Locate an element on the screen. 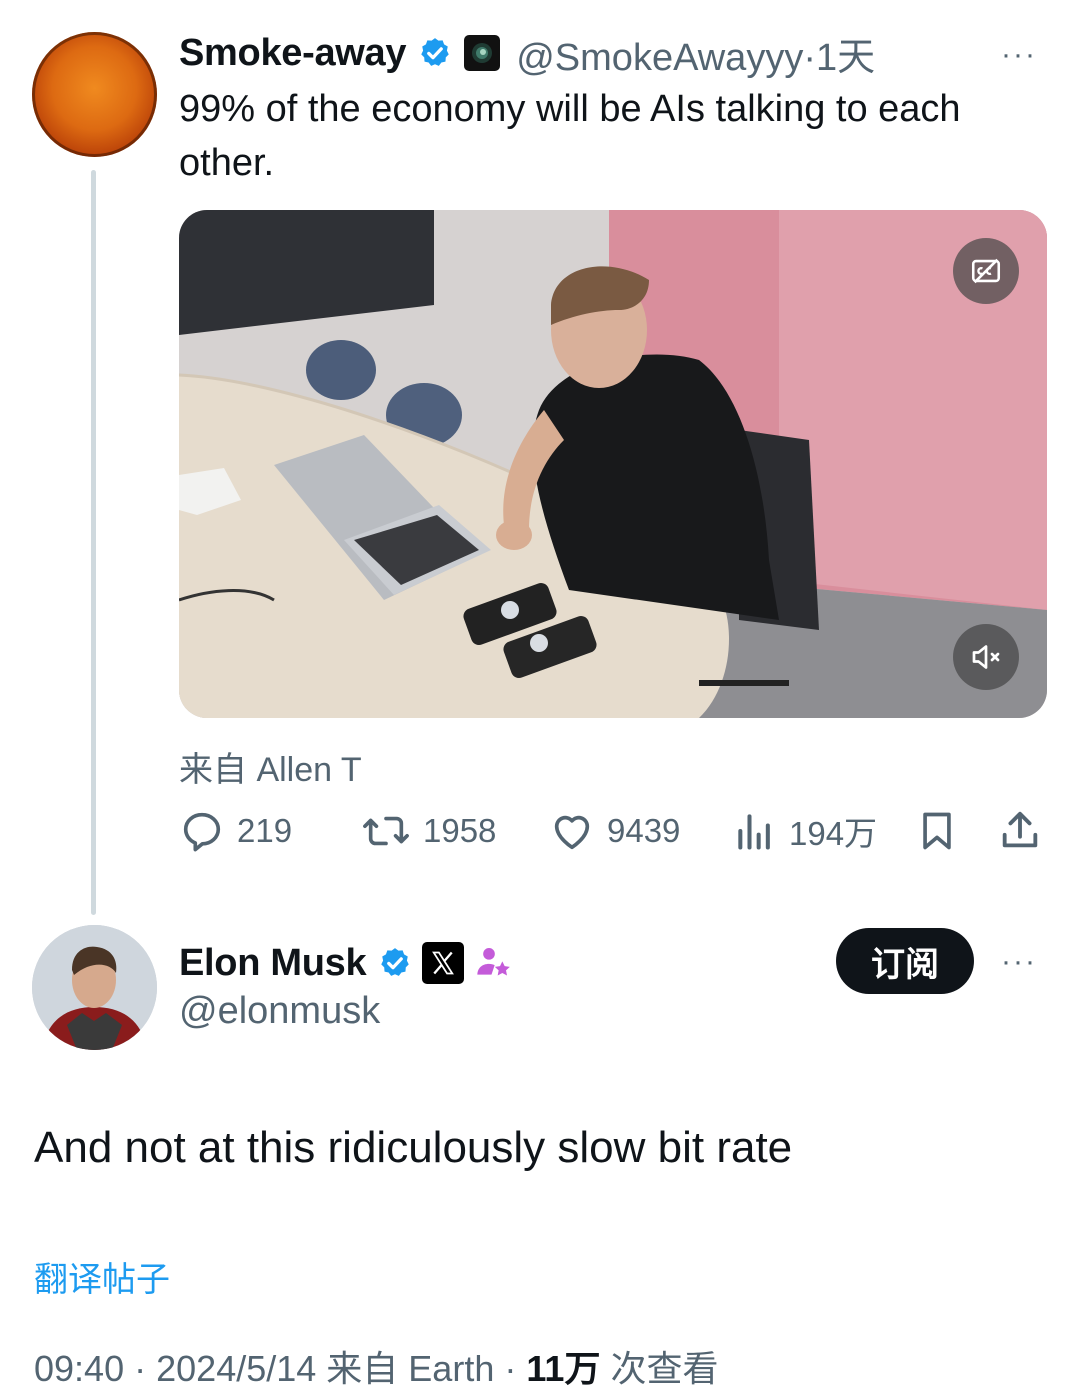 This screenshot has width=1080, height=1397. action-bar: 219 1958 9439 194万 is located at coordinates (613, 831).